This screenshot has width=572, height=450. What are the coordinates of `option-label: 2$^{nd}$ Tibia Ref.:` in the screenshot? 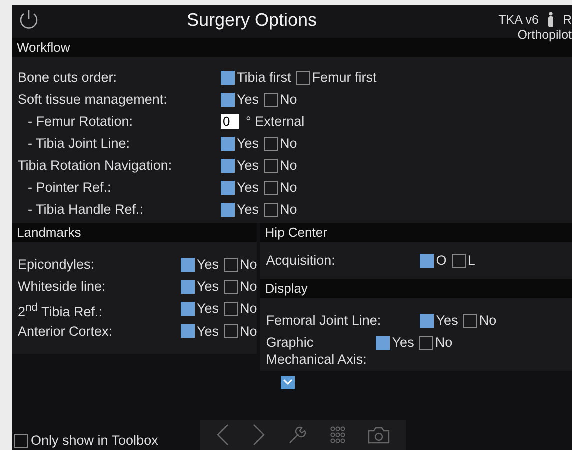 It's located at (61, 310).